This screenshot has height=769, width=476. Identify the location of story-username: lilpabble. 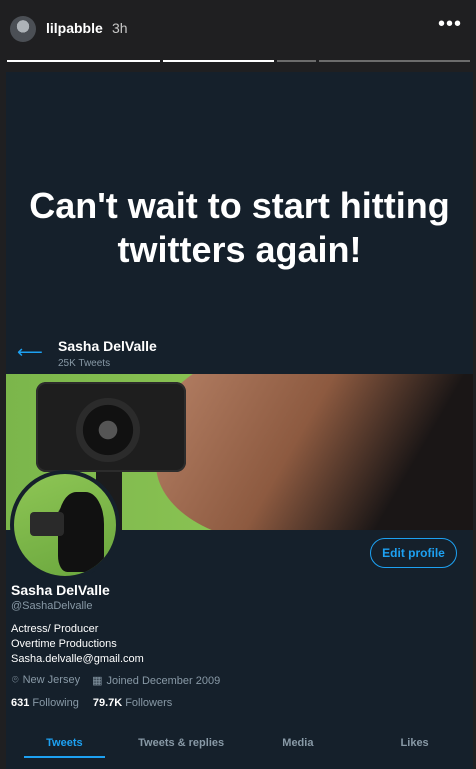
(74, 28).